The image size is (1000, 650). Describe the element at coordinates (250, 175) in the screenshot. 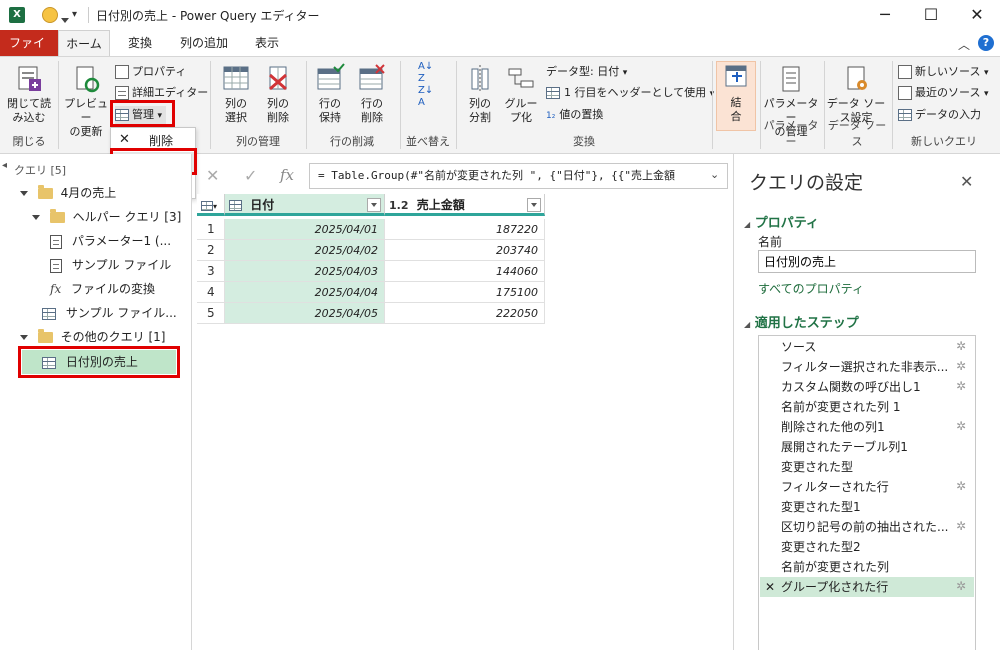

I see `confirm-formula-icon: ✓` at that location.